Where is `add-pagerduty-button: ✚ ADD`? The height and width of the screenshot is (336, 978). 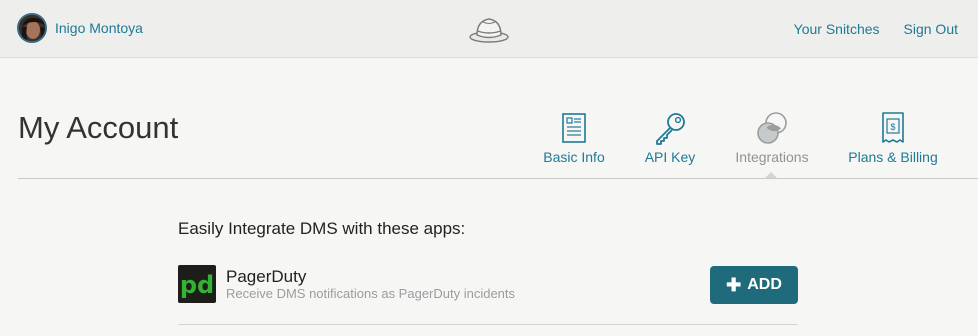
add-pagerduty-button: ✚ ADD is located at coordinates (754, 285).